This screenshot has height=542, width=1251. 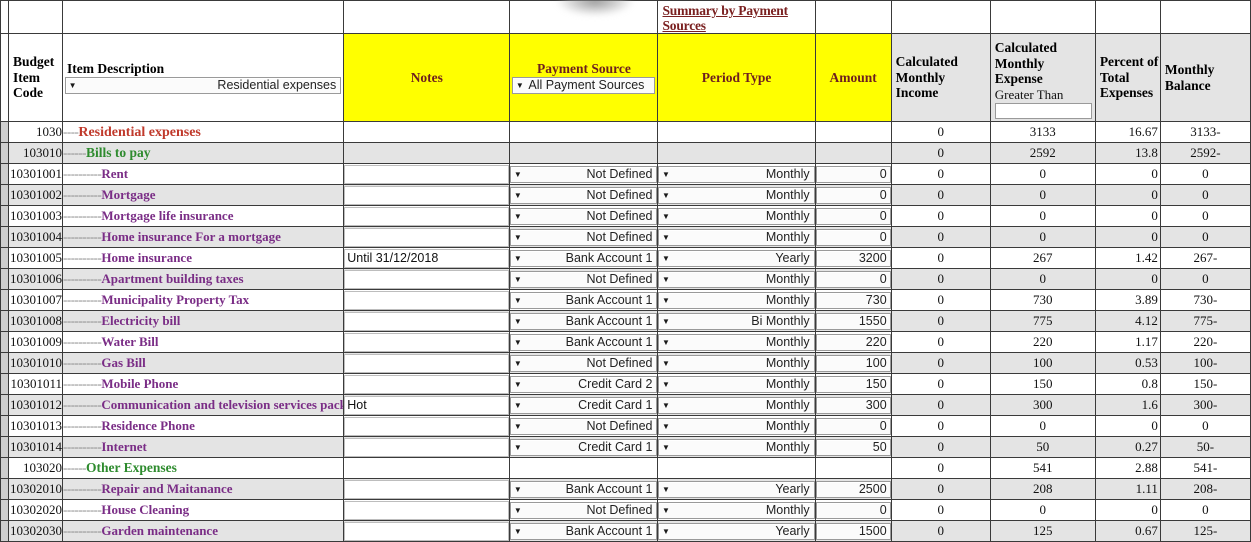 I want to click on row-period-type: ▼ Bi Monthly, so click(x=736, y=321).